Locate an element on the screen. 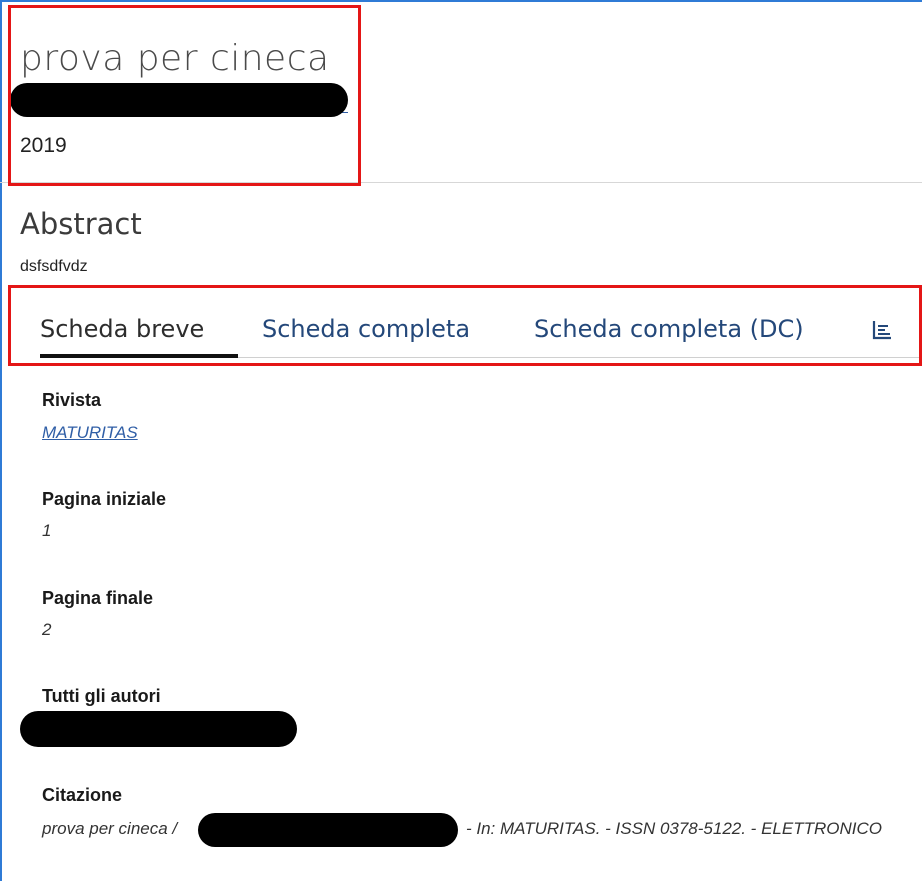 The width and height of the screenshot is (922, 881). rivista-link: MATURITAS is located at coordinates (90, 433).